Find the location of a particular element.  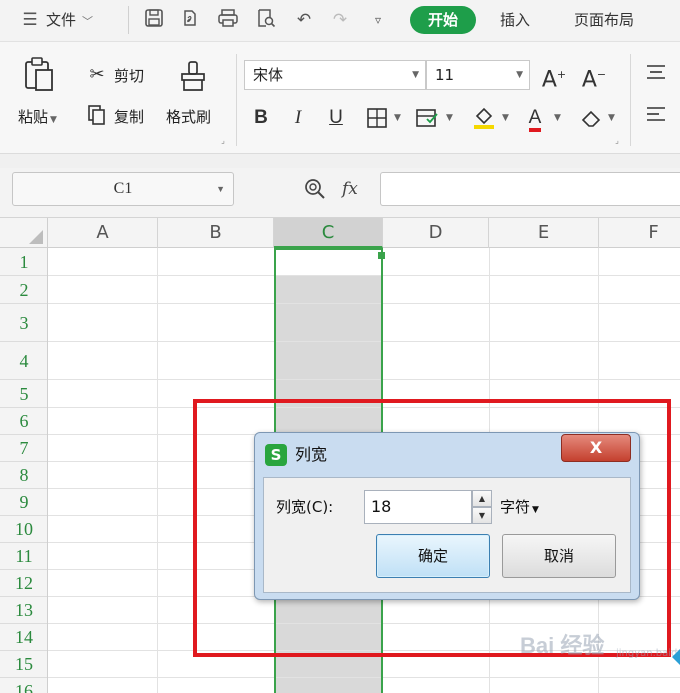

menu-bar: ☰ 文件 ﹀ ↶ ↷ ▿ 开始 插入 页面布局 is located at coordinates (340, 21).